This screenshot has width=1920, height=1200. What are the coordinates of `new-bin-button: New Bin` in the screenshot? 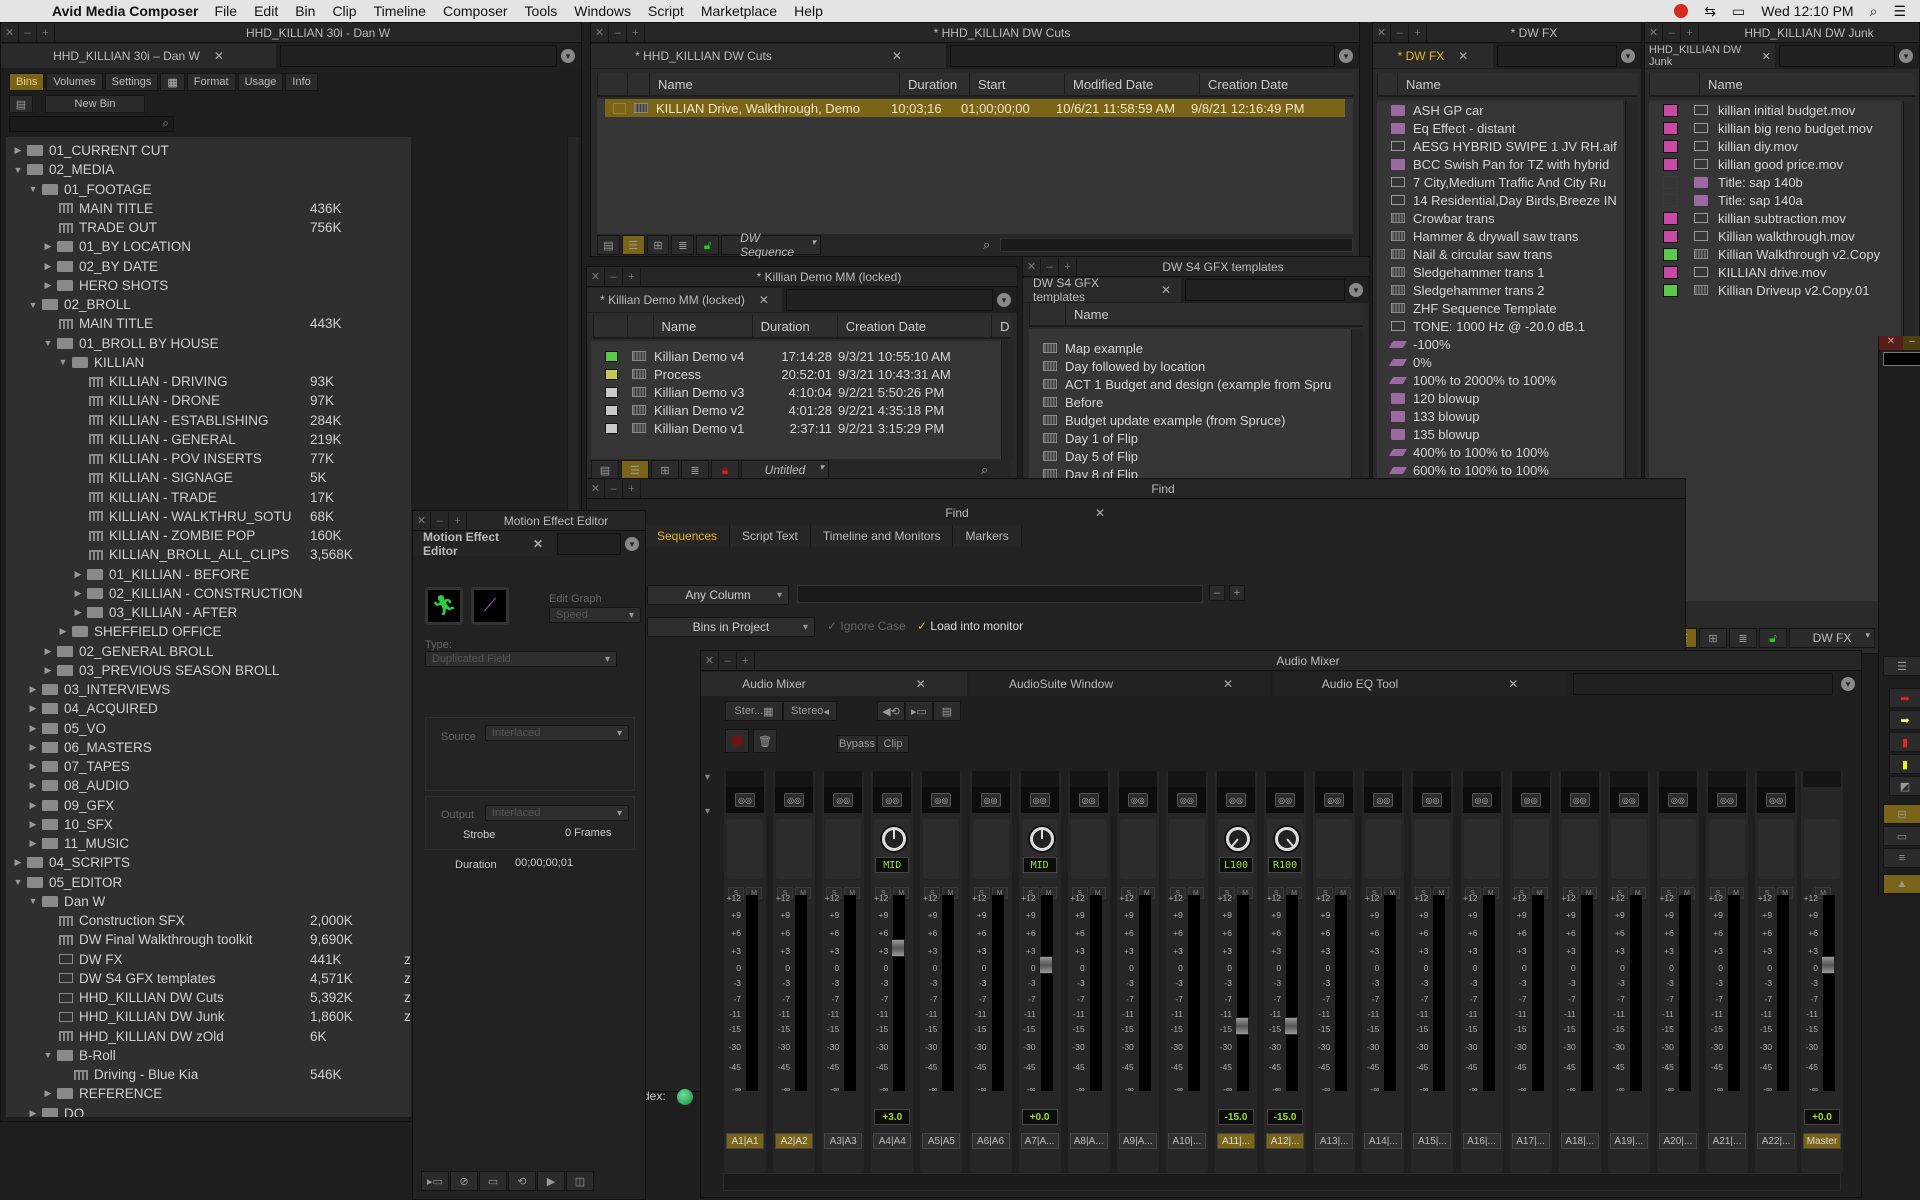 It's located at (95, 104).